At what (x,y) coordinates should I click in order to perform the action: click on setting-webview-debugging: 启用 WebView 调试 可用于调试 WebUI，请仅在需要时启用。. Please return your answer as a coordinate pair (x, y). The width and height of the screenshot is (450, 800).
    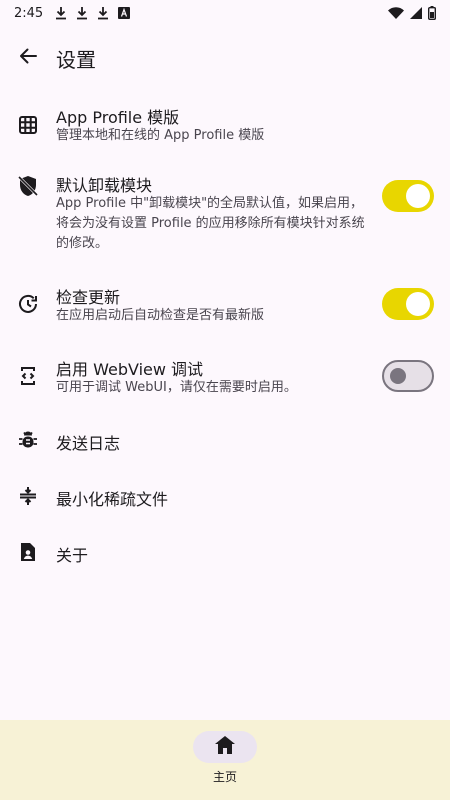
    Looking at the image, I should click on (225, 382).